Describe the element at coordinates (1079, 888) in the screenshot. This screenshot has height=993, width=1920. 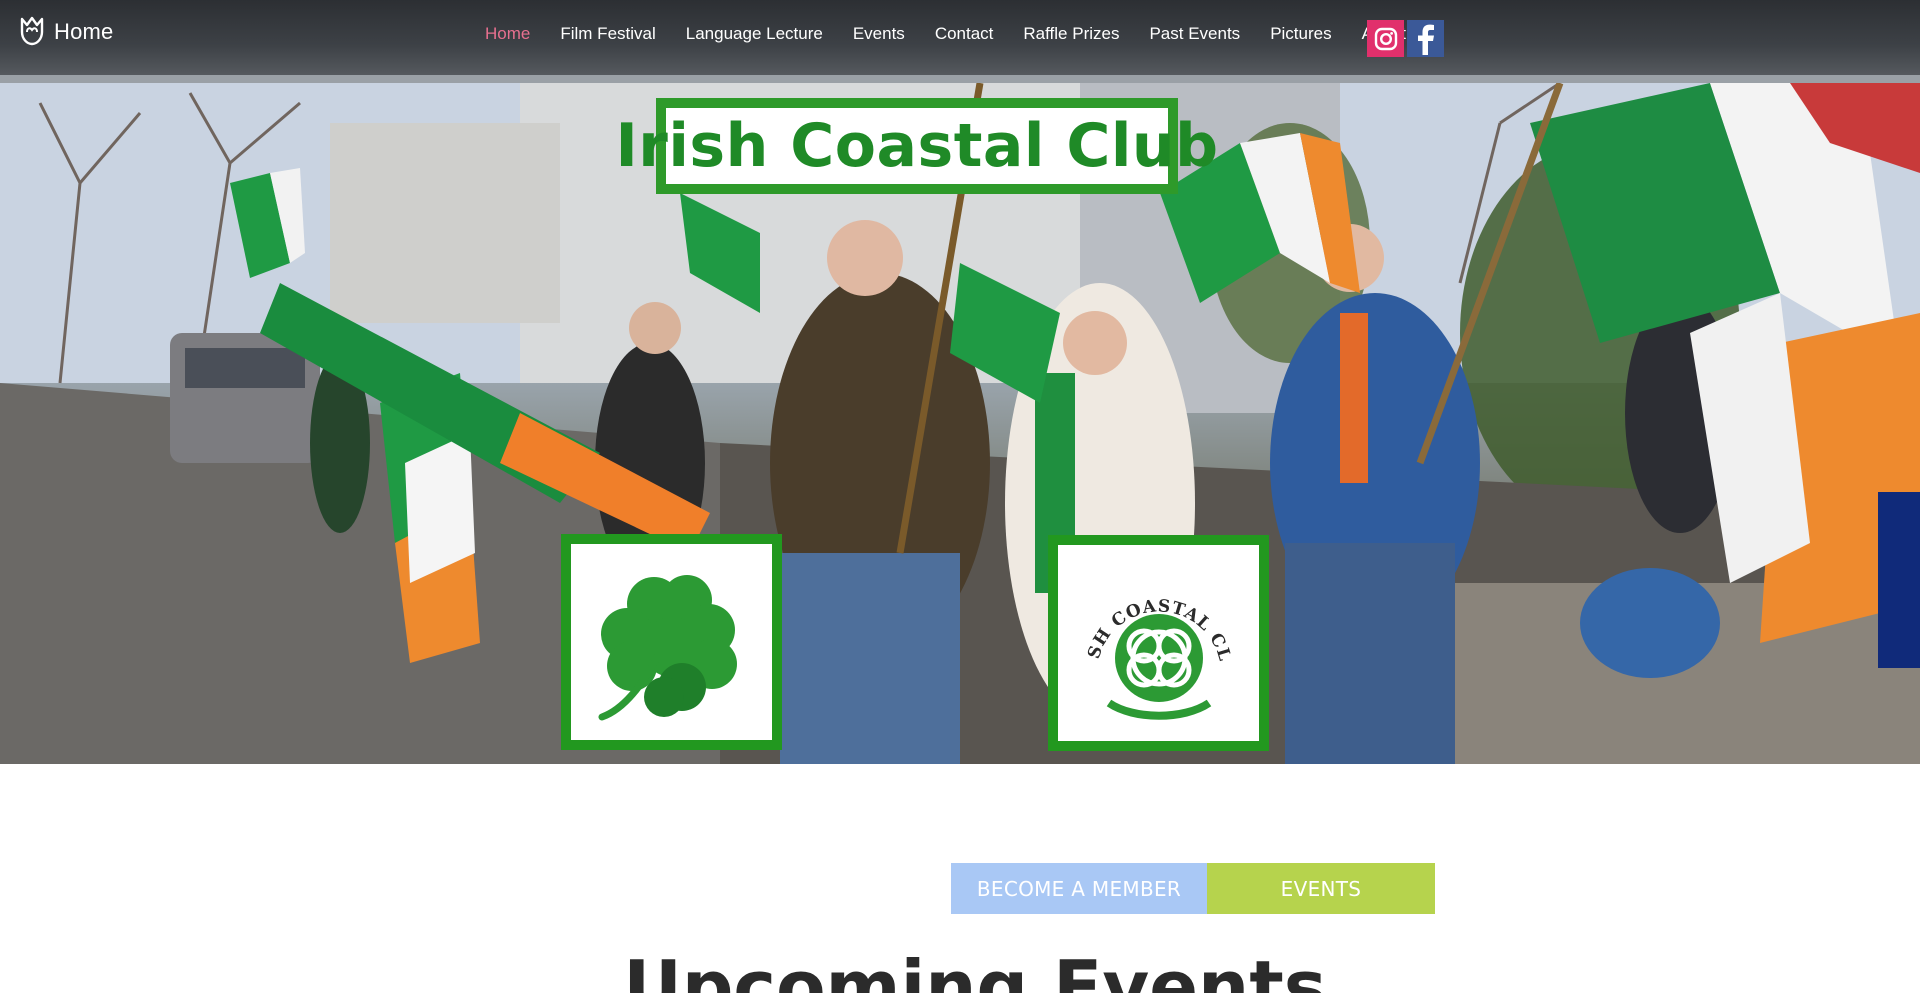
I see `become-member-button: BECOME A MEMBER` at that location.